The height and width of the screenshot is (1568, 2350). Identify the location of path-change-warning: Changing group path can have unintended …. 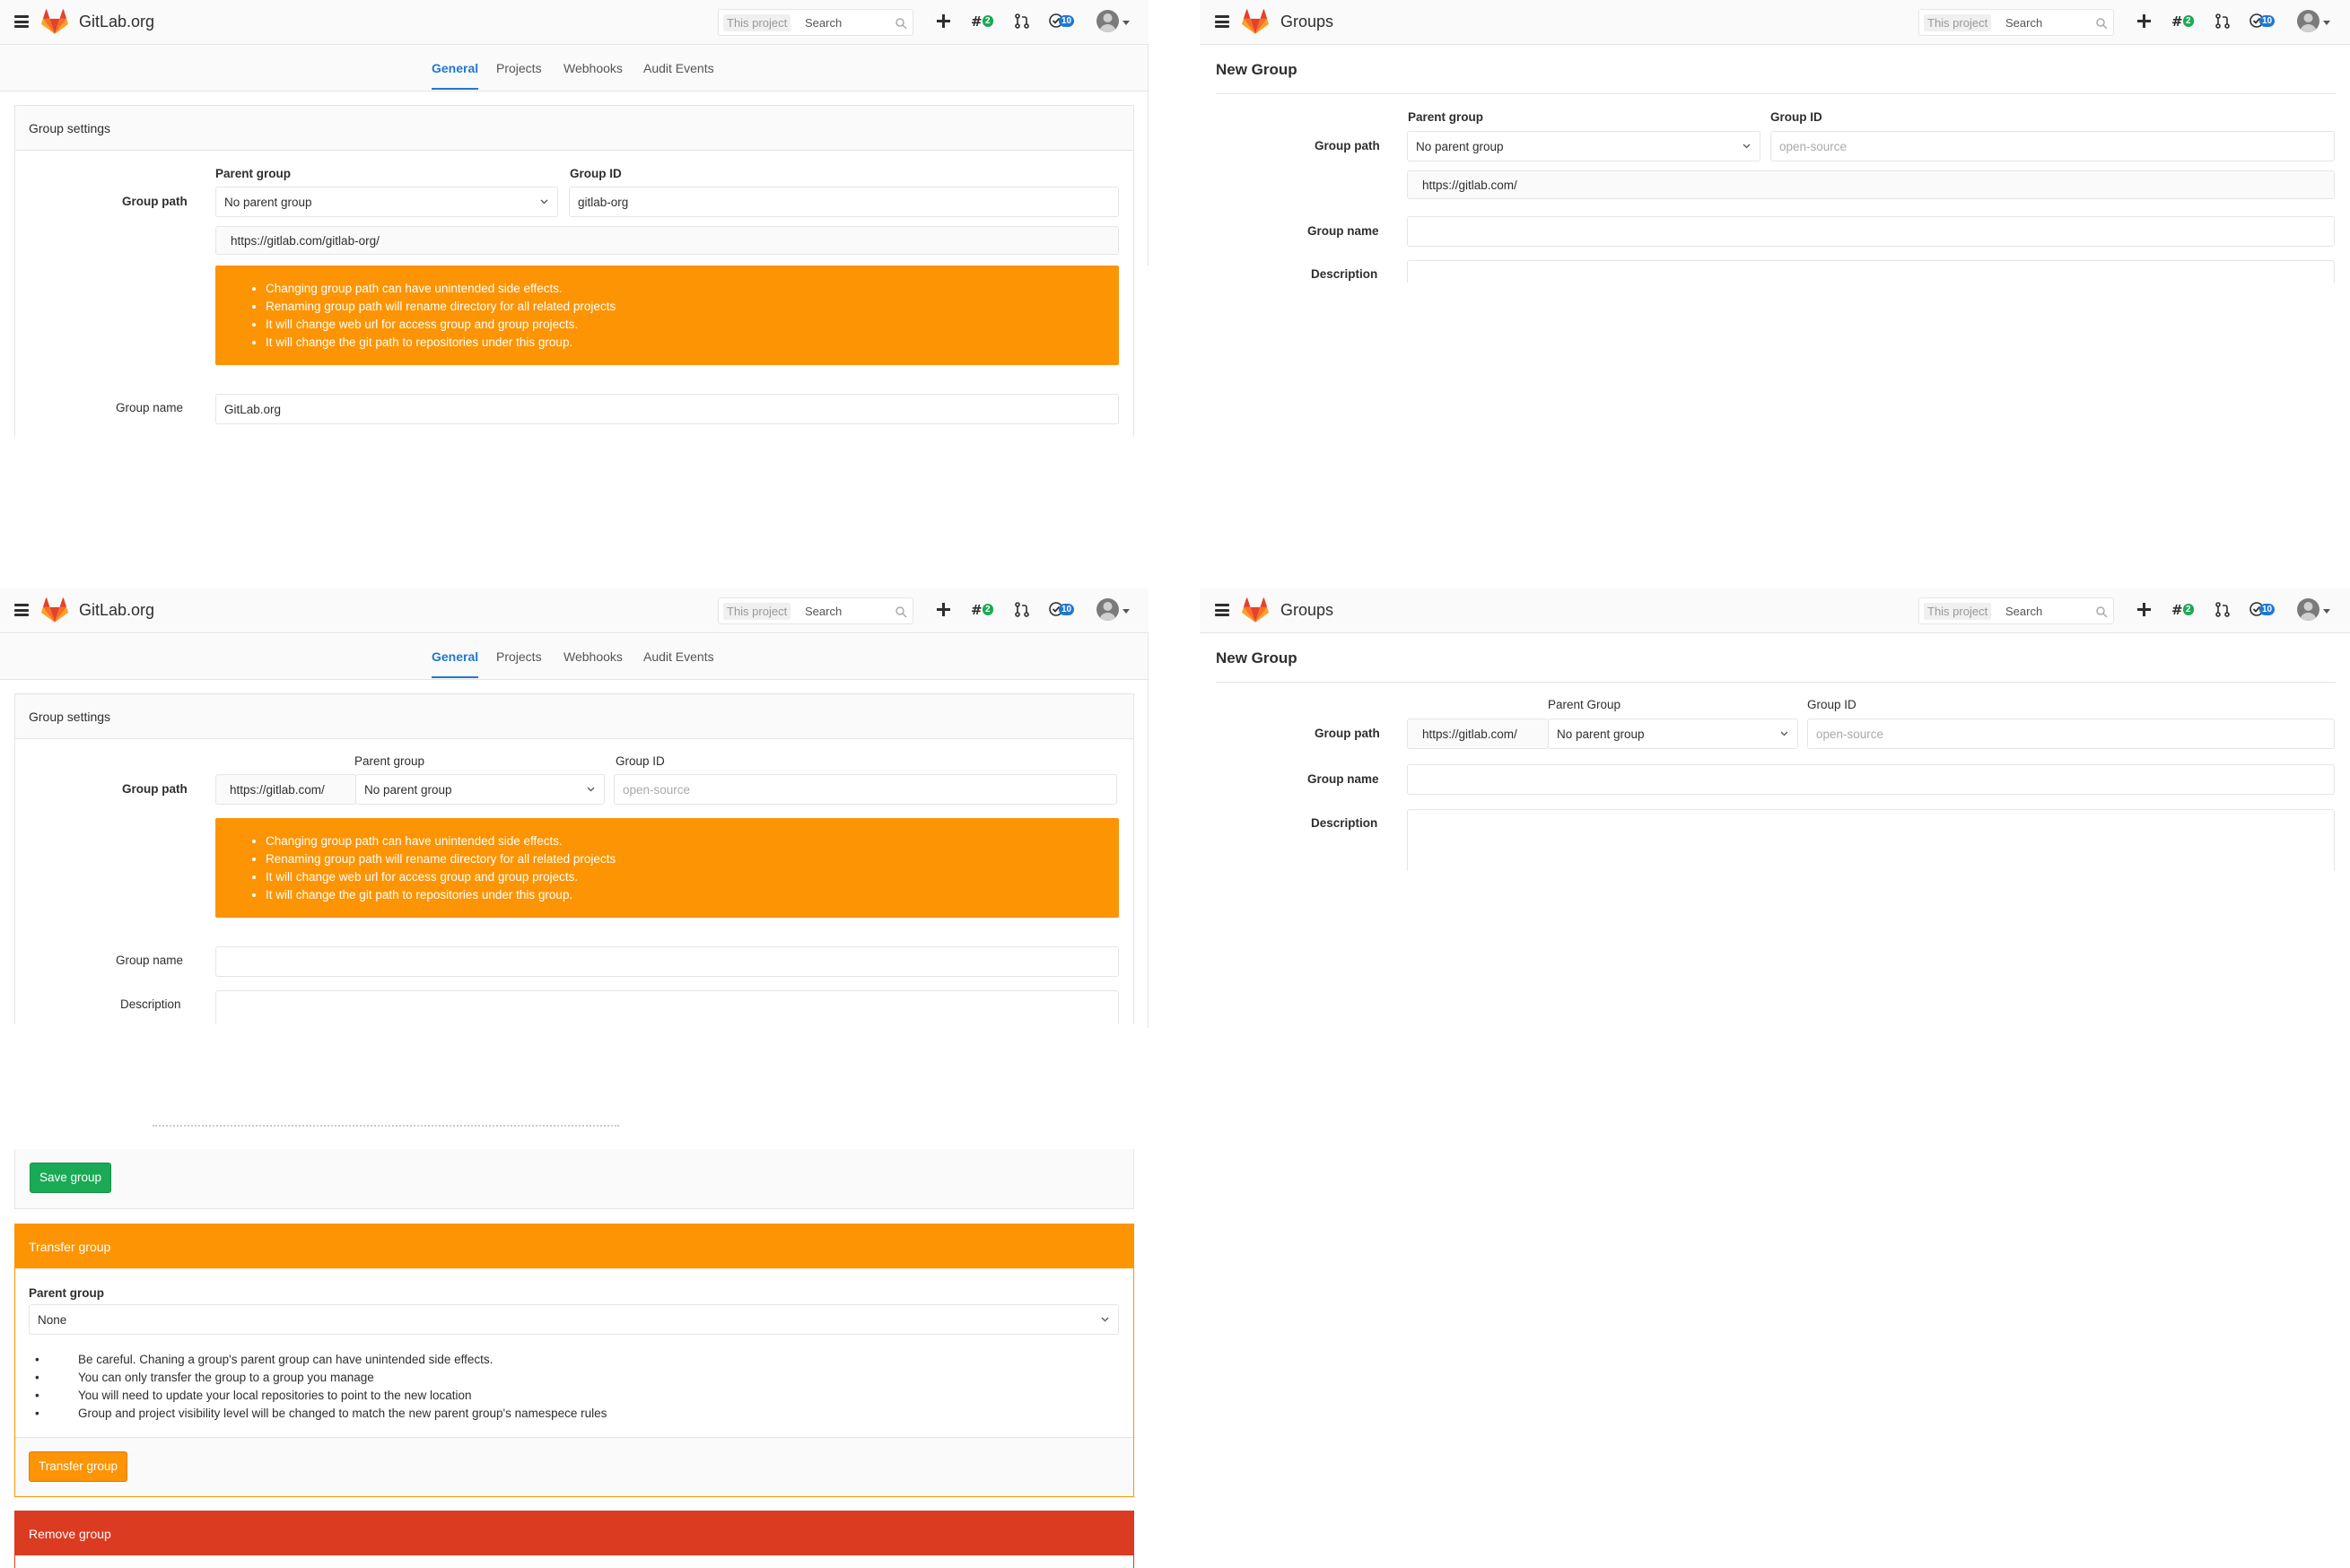
(667, 316).